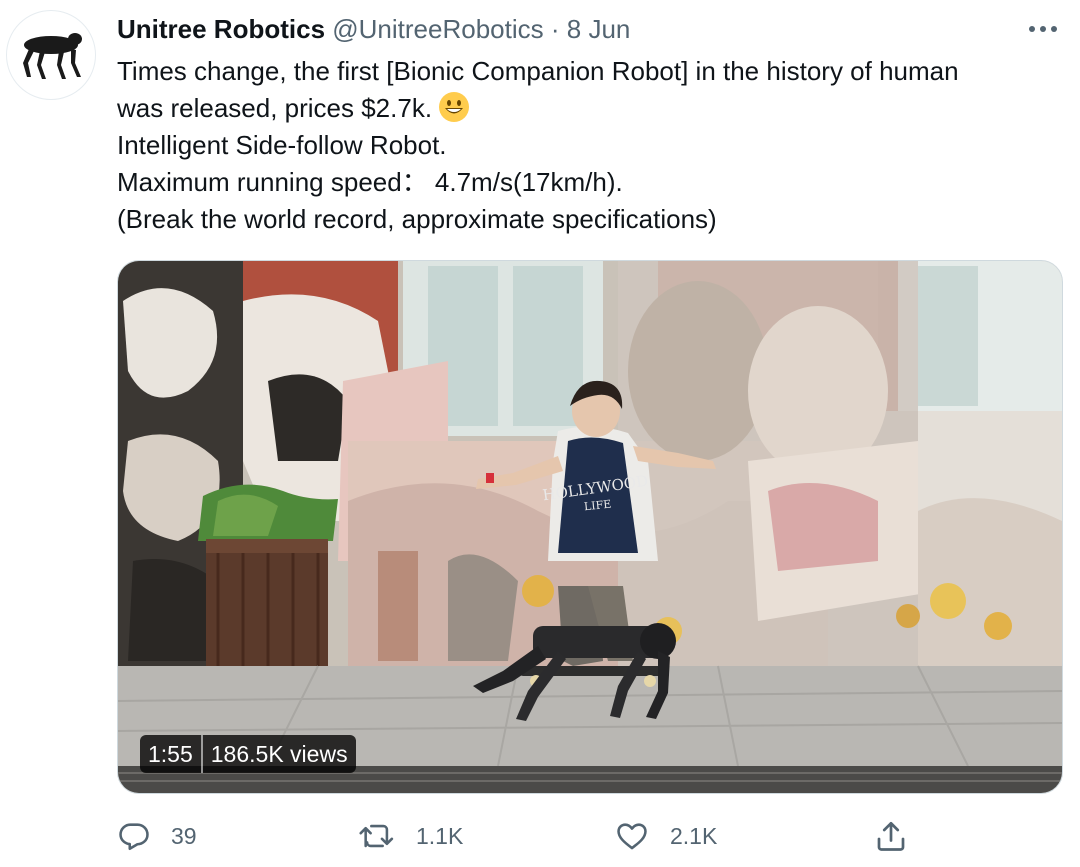 The image size is (1080, 867). I want to click on robot-dog-logo, so click(52, 56).